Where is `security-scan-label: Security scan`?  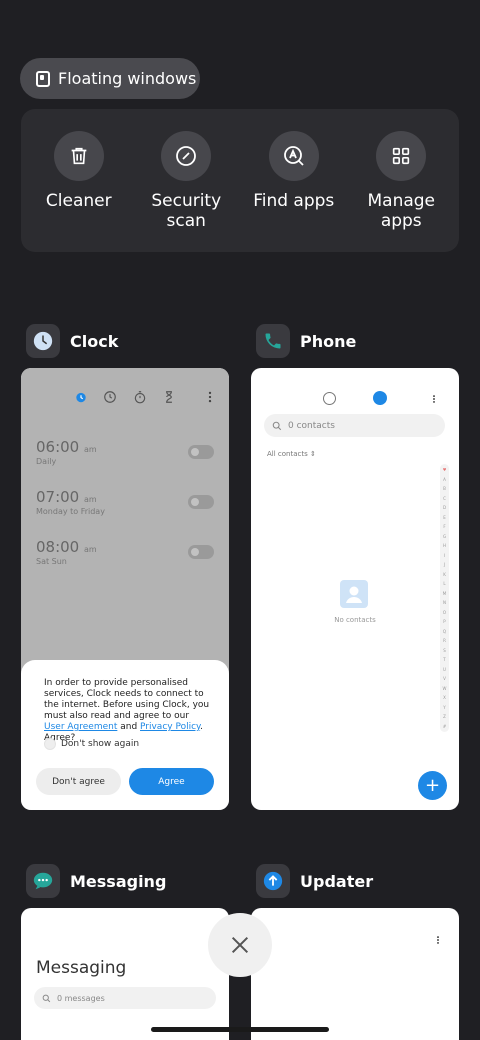 security-scan-label: Security scan is located at coordinates (186, 211).